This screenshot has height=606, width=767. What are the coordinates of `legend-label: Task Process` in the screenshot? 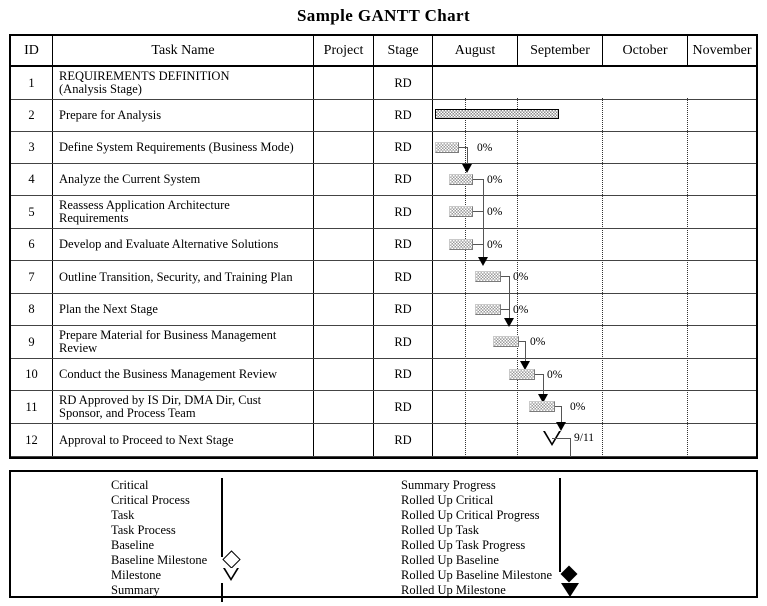 It's located at (143, 530).